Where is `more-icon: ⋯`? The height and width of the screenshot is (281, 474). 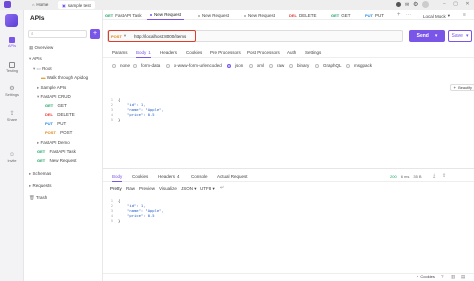
more-icon: ⋯ is located at coordinates (408, 15).